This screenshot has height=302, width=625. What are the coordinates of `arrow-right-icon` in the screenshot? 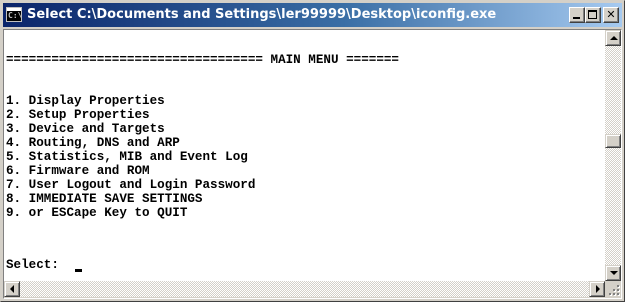 It's located at (598, 289).